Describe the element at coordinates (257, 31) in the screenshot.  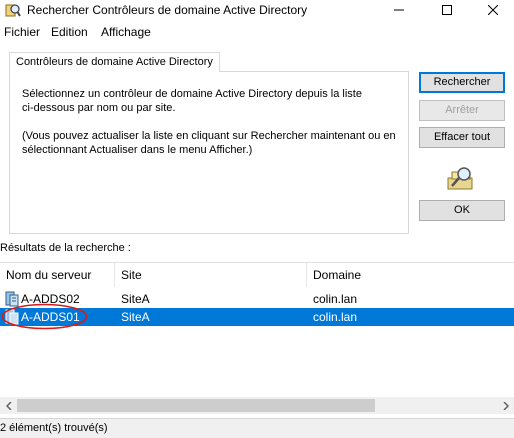
I see `menu-bar: Fichier Edition Affichage` at that location.